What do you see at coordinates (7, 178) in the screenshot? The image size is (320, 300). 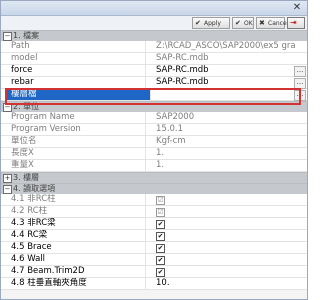 I see `expand-icon: +` at bounding box center [7, 178].